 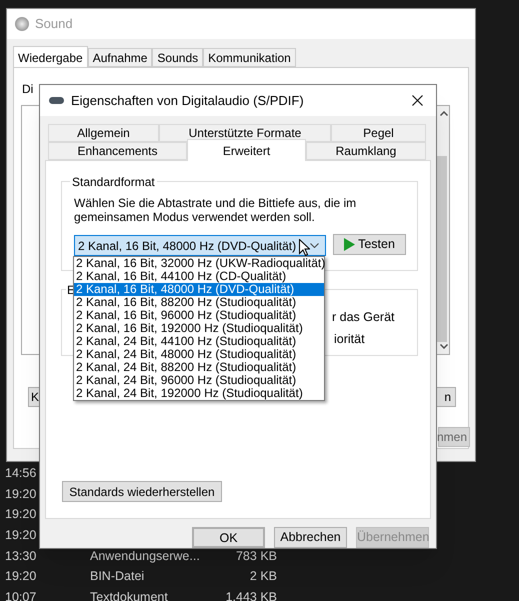 What do you see at coordinates (249, 57) in the screenshot?
I see `tab: Kommunikation` at bounding box center [249, 57].